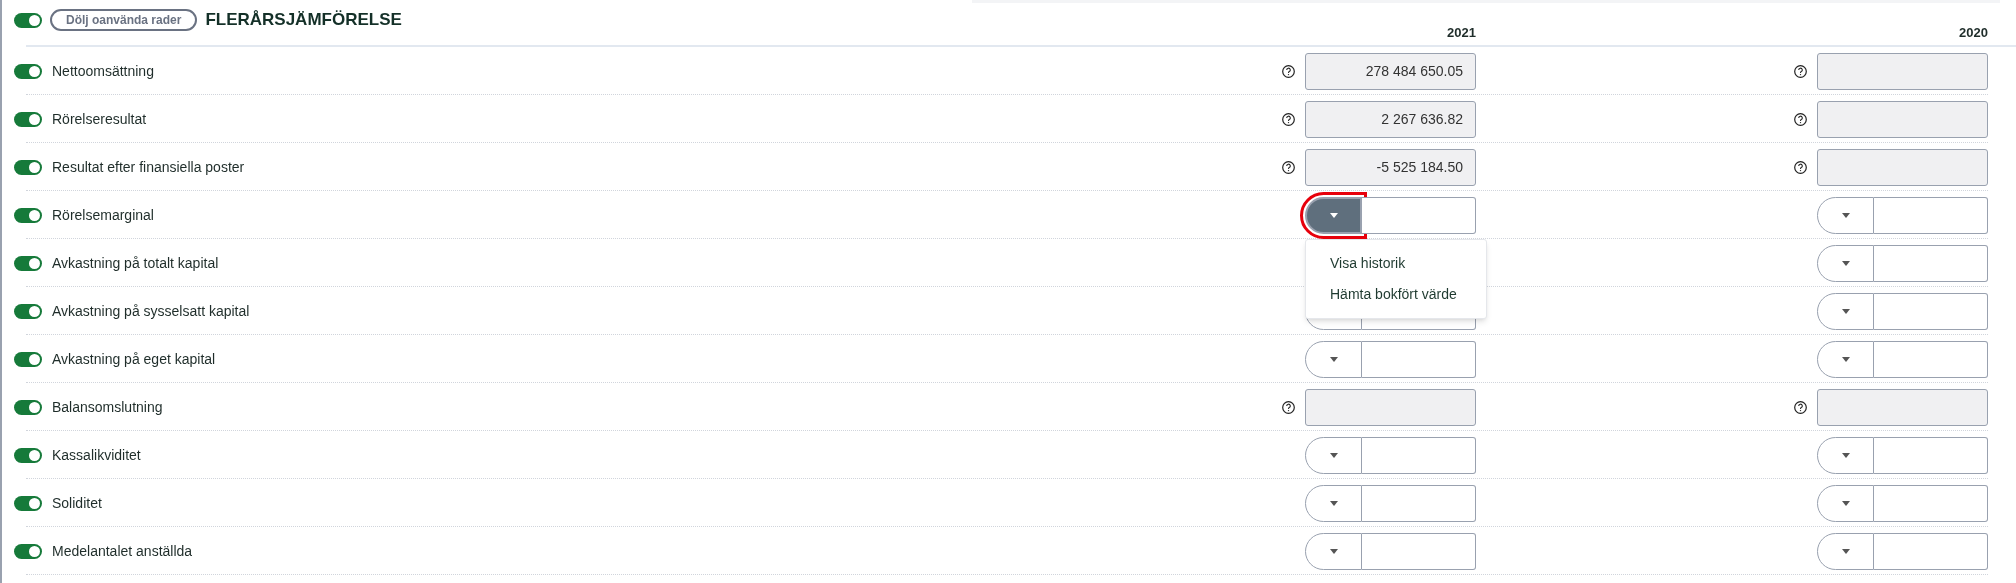 The image size is (2016, 583). Describe the element at coordinates (1396, 263) in the screenshot. I see `menu-item: Visa historik` at that location.